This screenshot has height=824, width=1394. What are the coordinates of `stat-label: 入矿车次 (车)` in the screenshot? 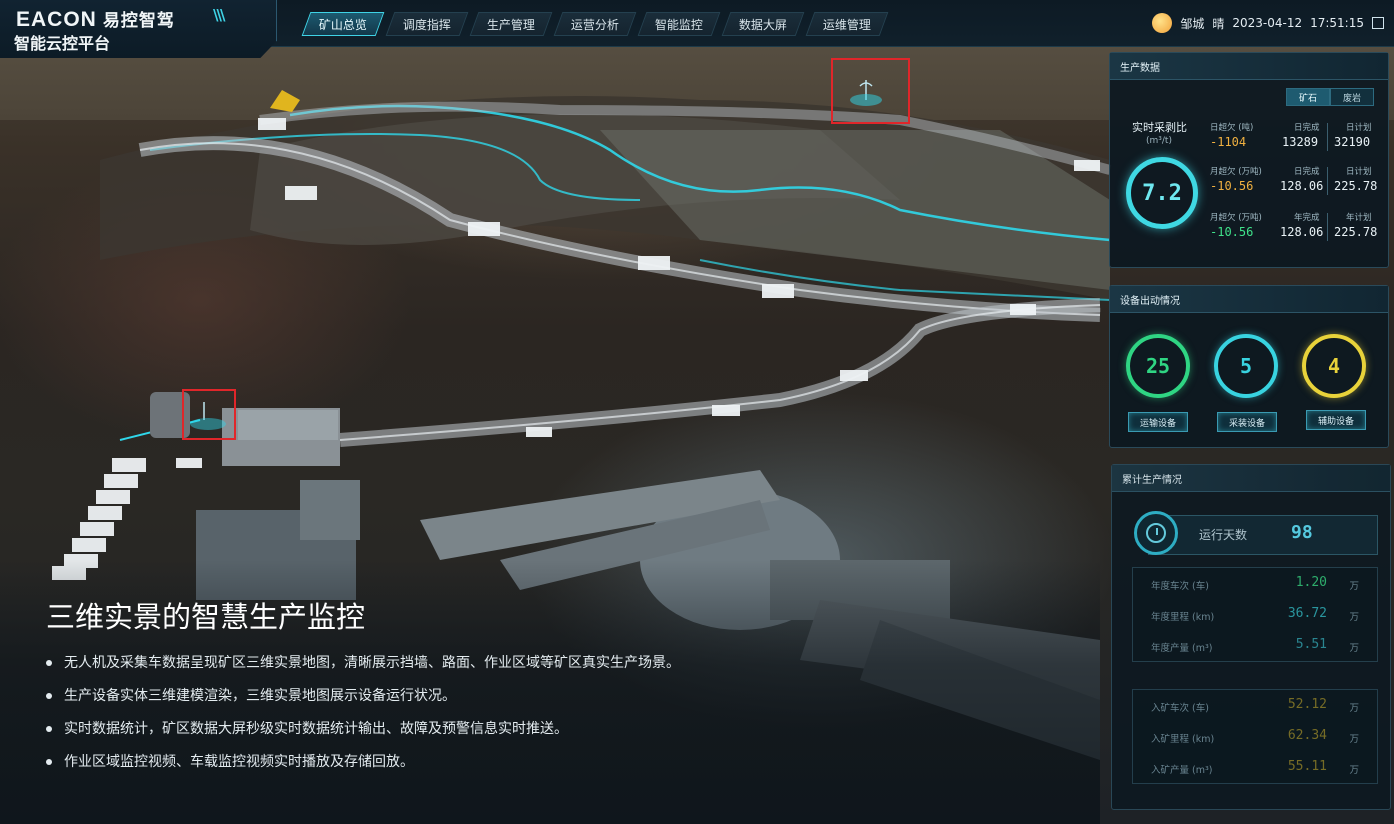 It's located at (1180, 708).